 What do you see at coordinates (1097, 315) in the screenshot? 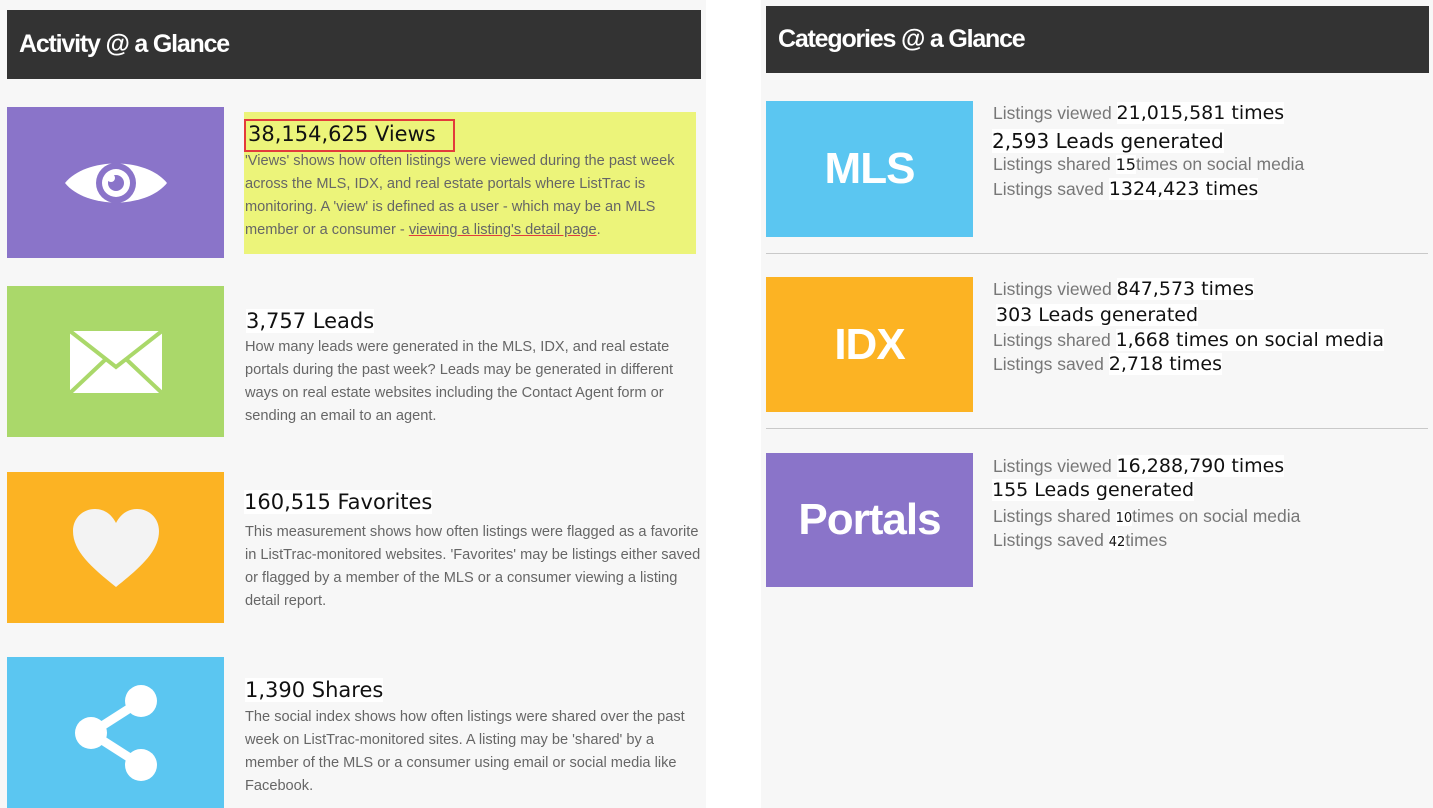
I see `idx-leads: 303 Leads generated` at bounding box center [1097, 315].